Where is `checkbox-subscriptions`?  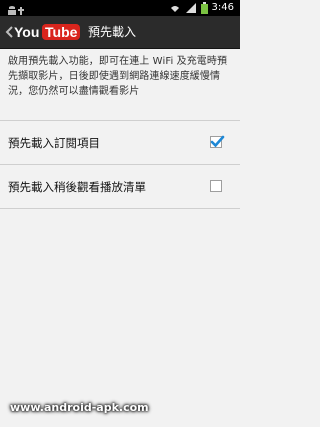
checkbox-subscriptions is located at coordinates (217, 141).